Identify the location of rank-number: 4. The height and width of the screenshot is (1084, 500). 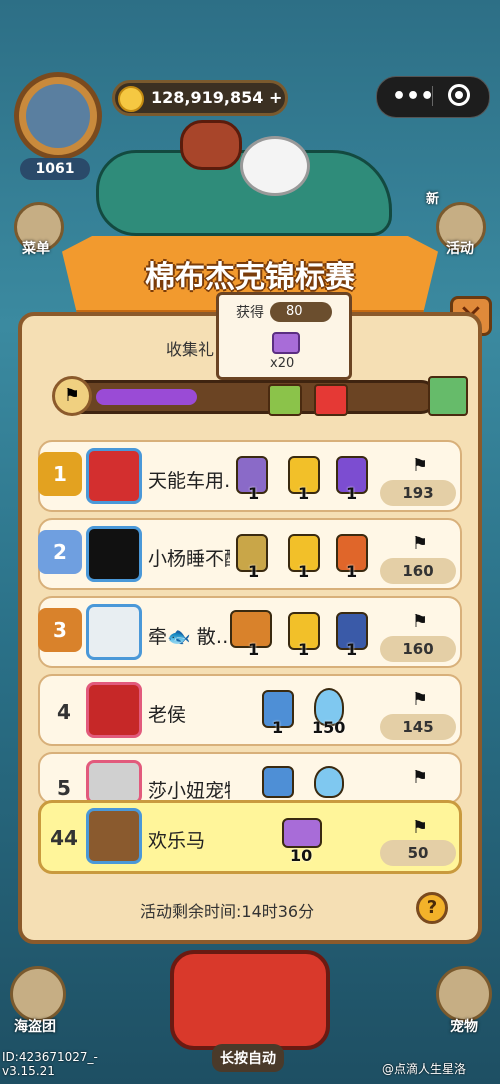
(64, 712).